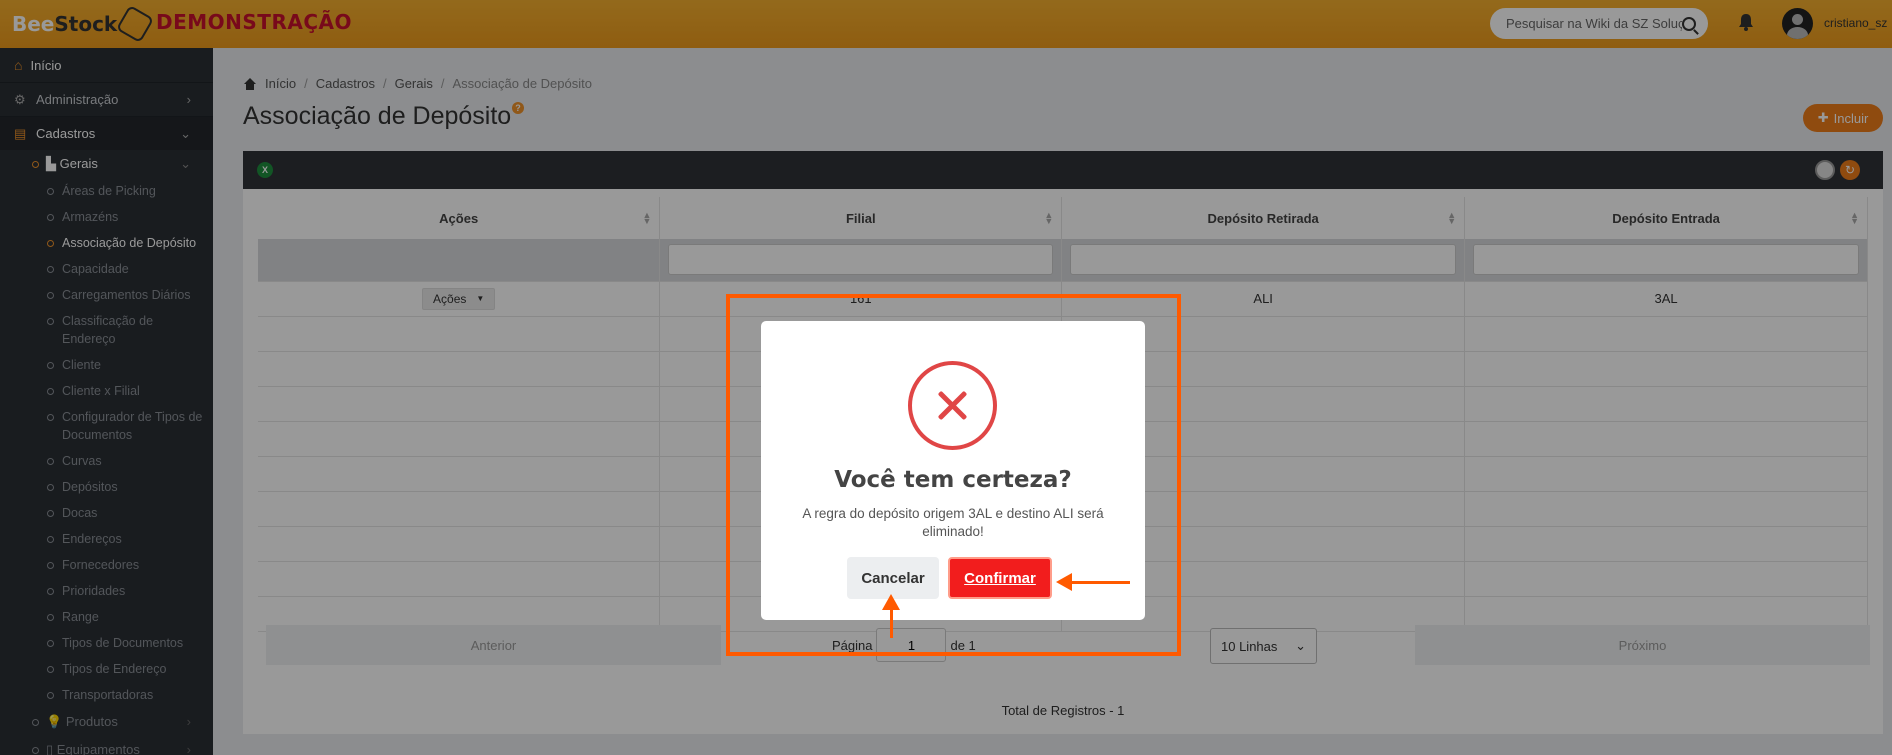 This screenshot has height=755, width=1892. Describe the element at coordinates (891, 616) in the screenshot. I see `annotation-arrow-up-icon` at that location.